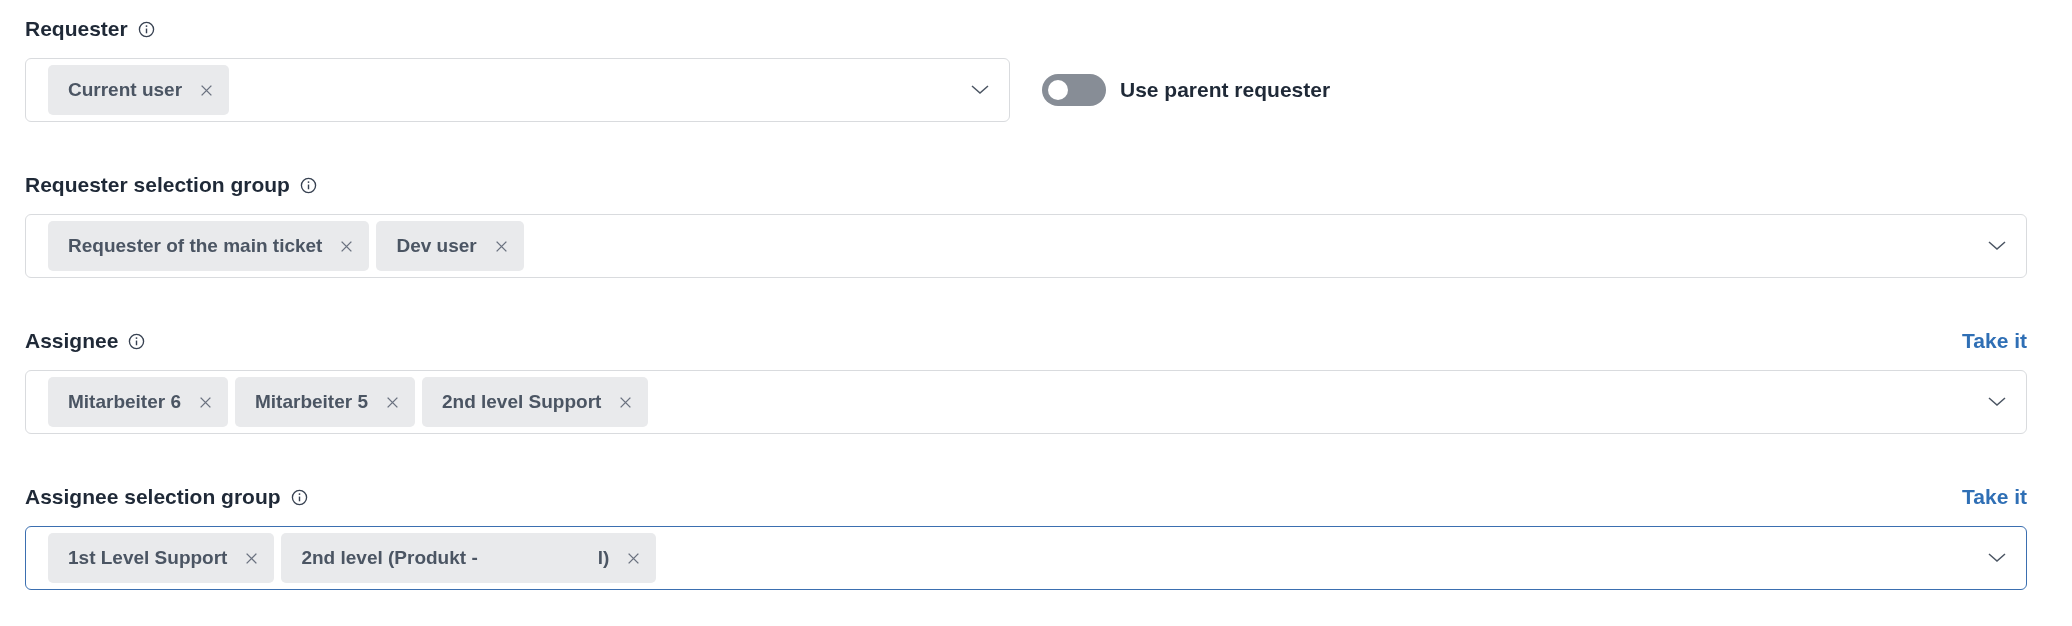  I want to click on multi-select-field: Current user, so click(517, 90).